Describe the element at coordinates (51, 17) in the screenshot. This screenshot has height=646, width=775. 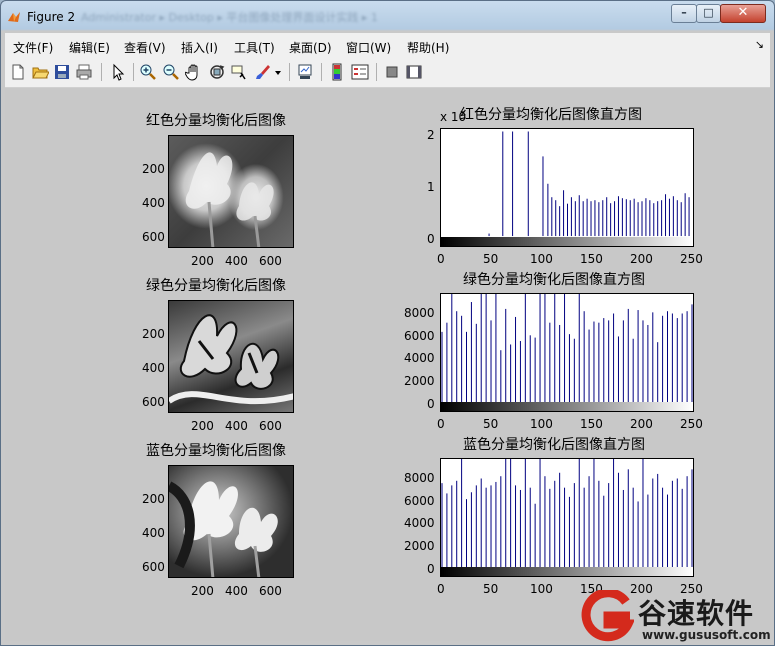
I see `window-title: Figure 2` at that location.